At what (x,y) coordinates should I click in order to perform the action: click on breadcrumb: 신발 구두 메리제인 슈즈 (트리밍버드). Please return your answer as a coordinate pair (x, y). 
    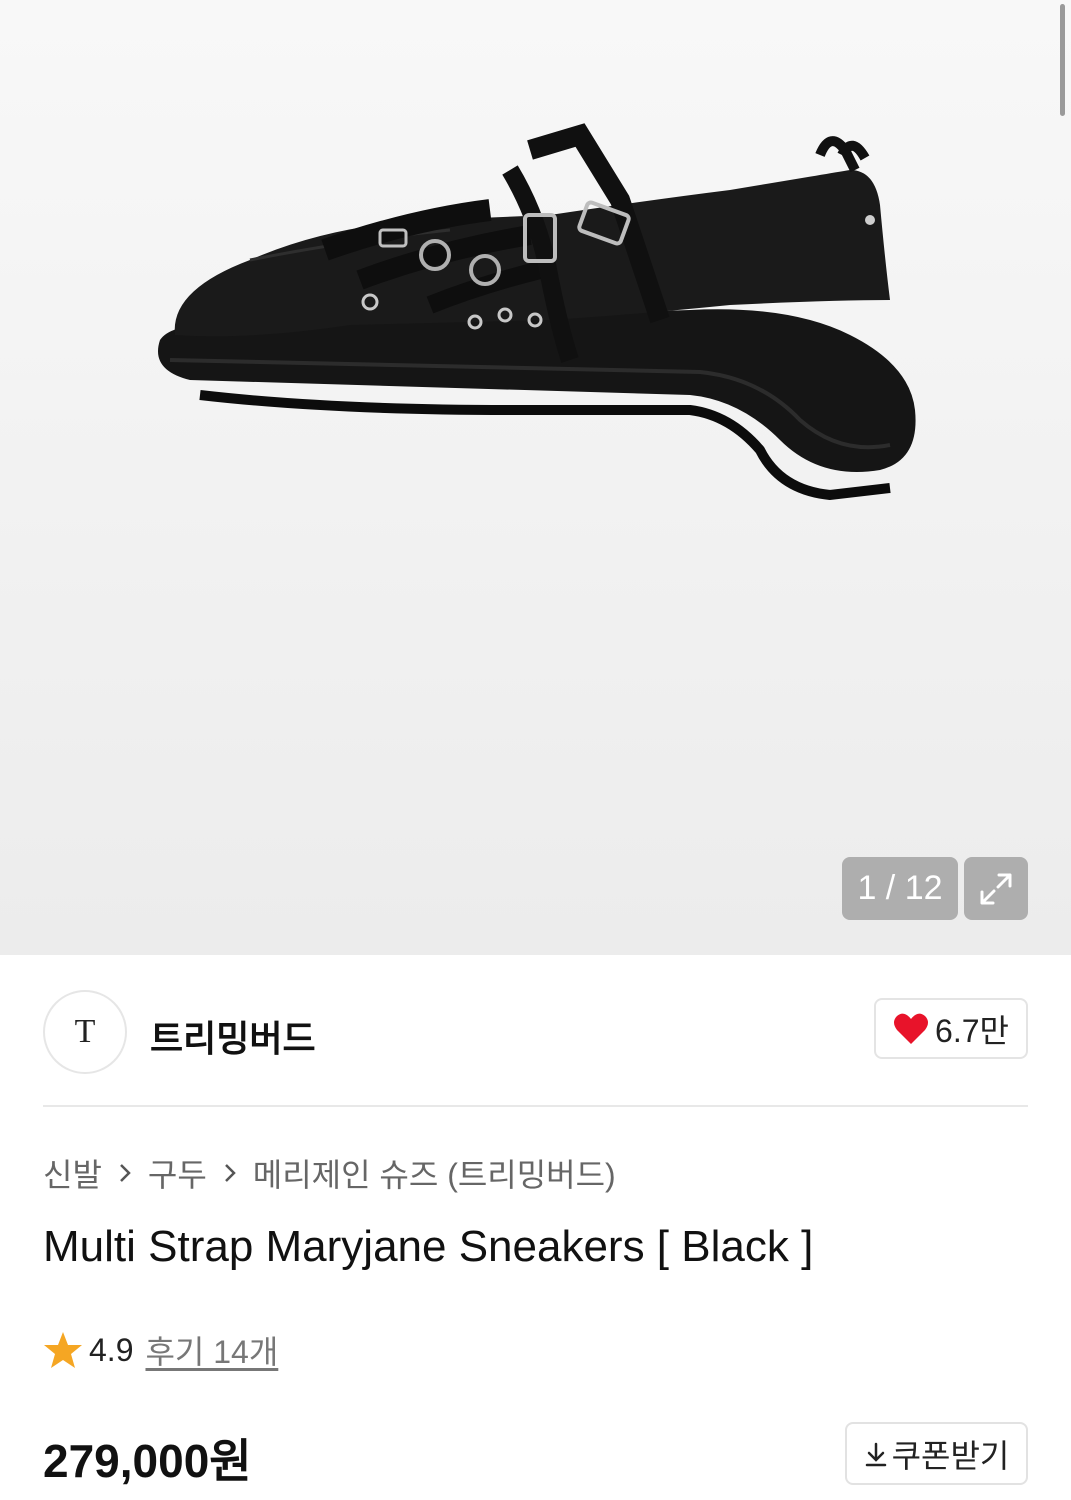
    Looking at the image, I should click on (329, 1173).